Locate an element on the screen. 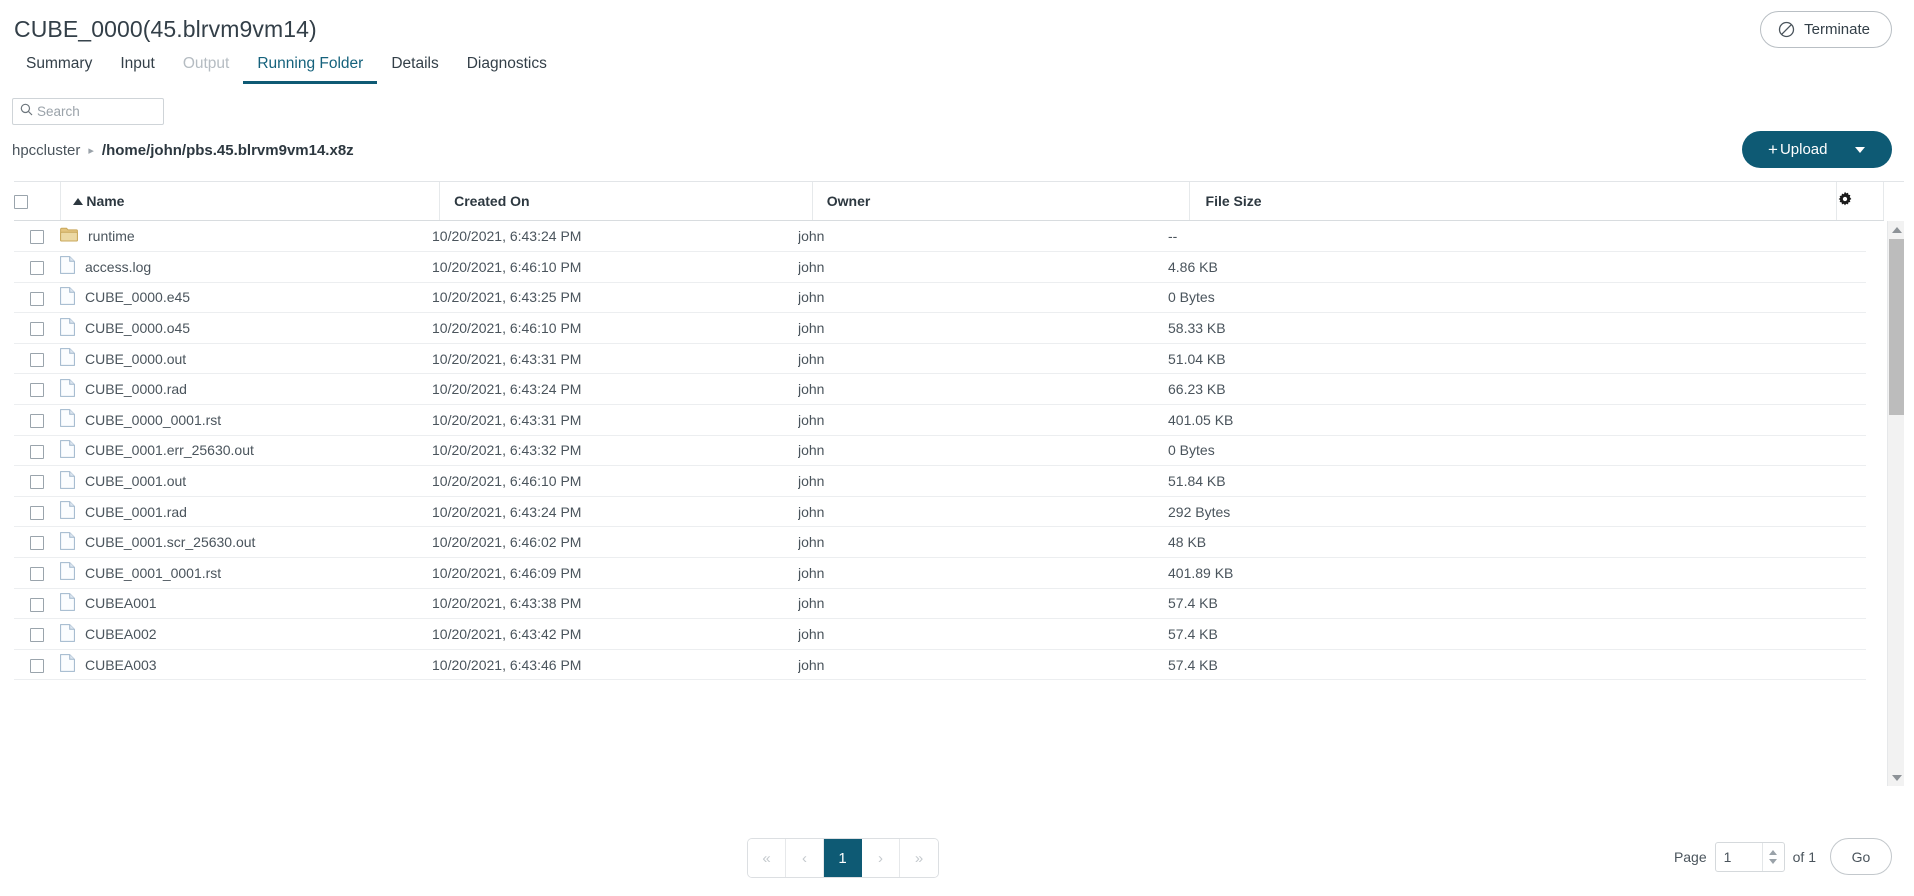 This screenshot has height=896, width=1914. column-settings-header is located at coordinates (1860, 201).